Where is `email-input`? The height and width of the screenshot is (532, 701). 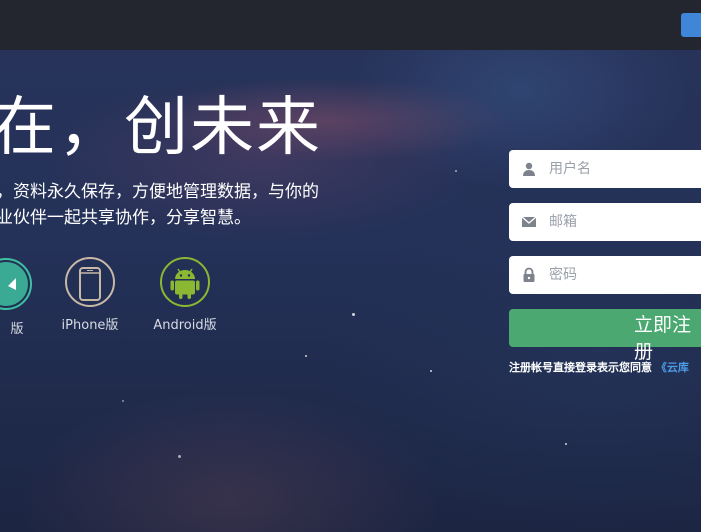
email-input is located at coordinates (624, 222).